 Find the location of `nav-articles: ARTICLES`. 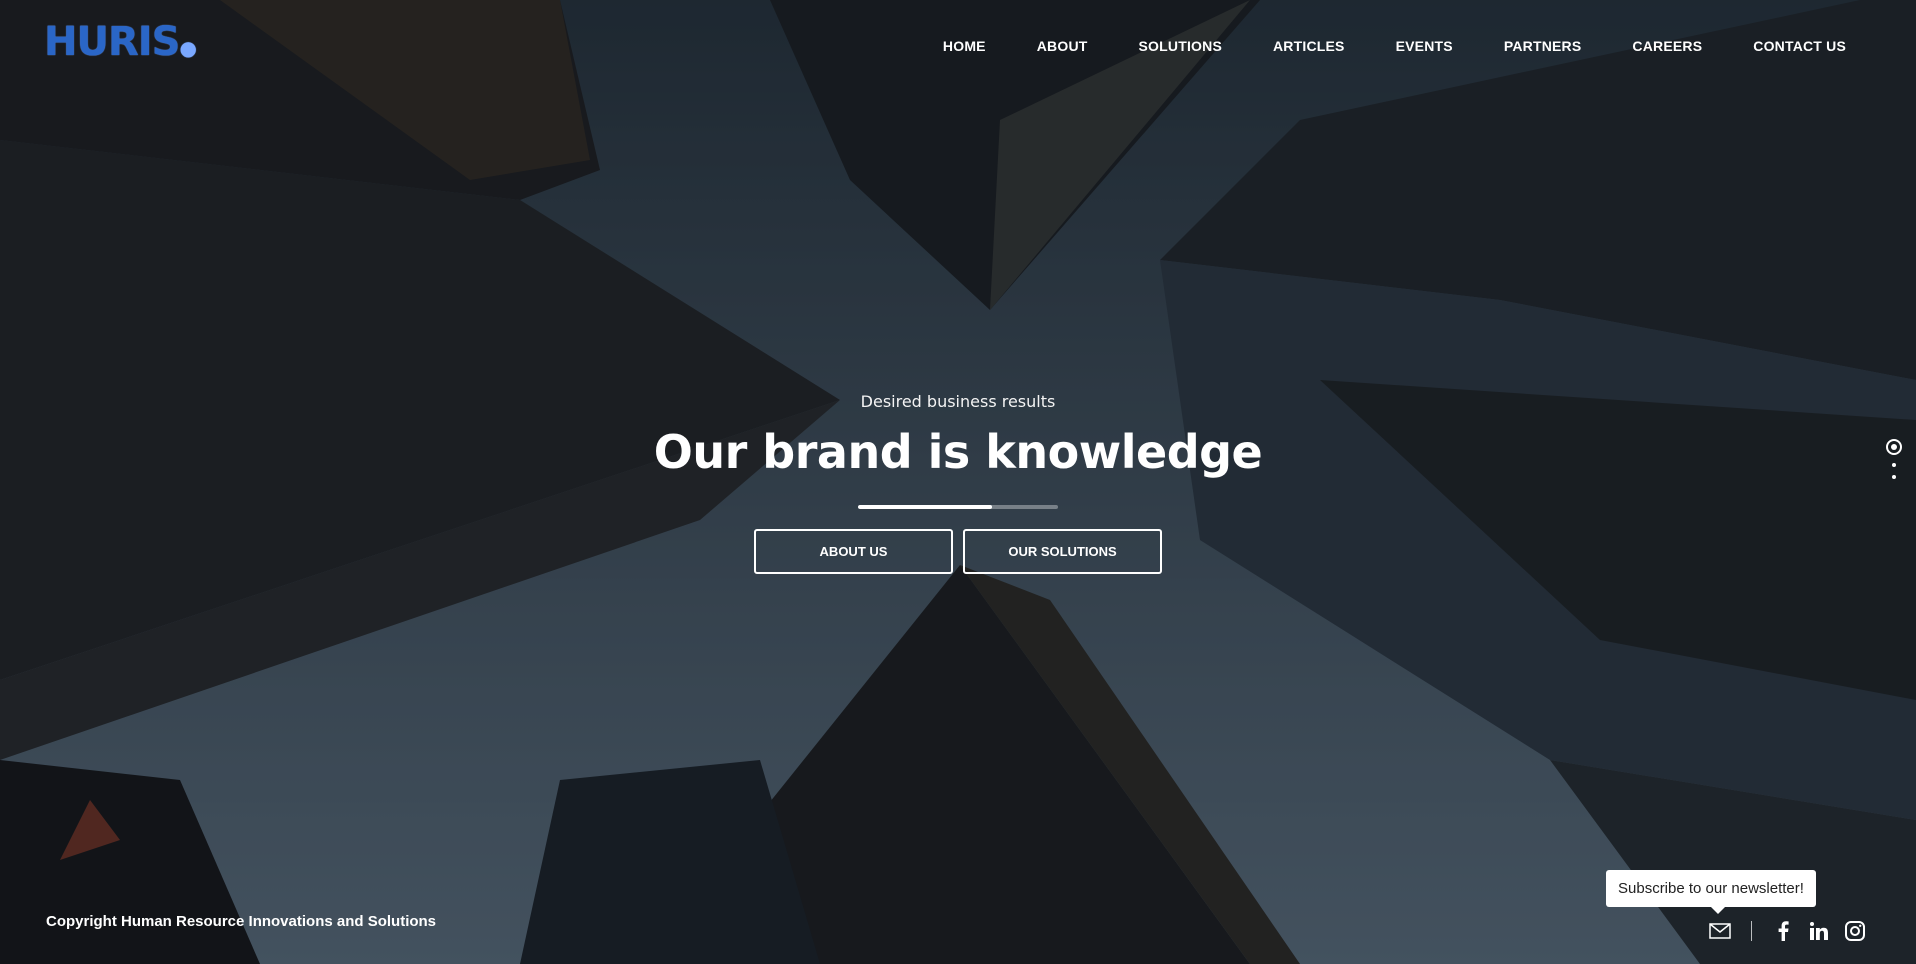

nav-articles: ARTICLES is located at coordinates (1309, 46).